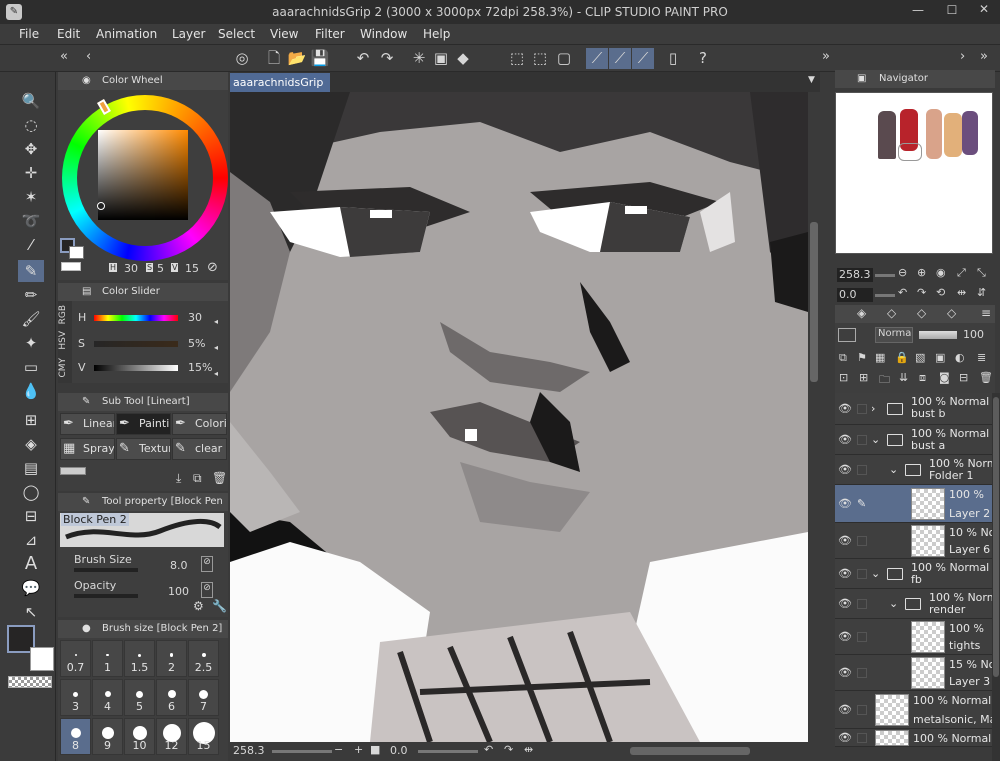 The height and width of the screenshot is (761, 1000). What do you see at coordinates (913, 738) in the screenshot?
I see `layer-row: 👁 100 % Normal` at bounding box center [913, 738].